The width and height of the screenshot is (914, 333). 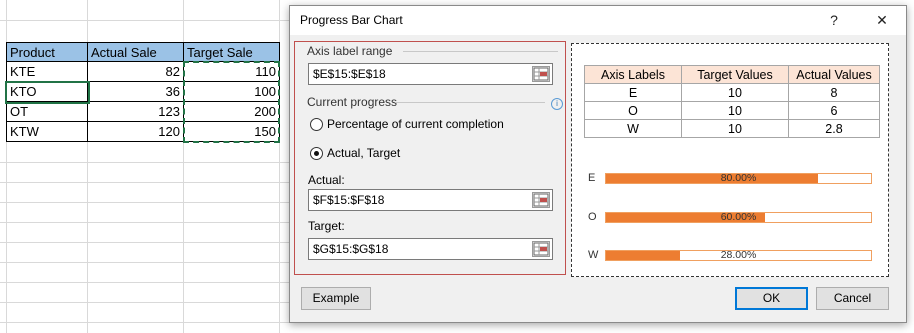 I want to click on bar-category-label: E, so click(x=592, y=178).